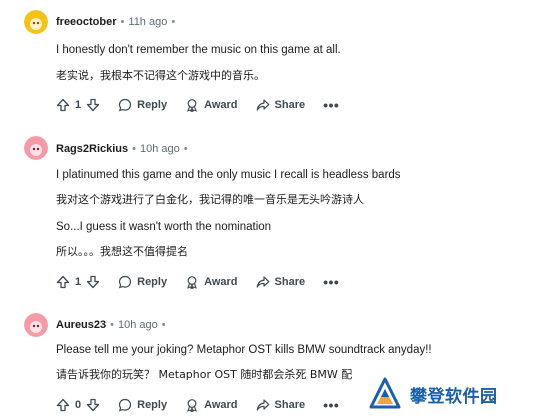  I want to click on comment-actions: 0 Reply Award Share •••, so click(197, 405).